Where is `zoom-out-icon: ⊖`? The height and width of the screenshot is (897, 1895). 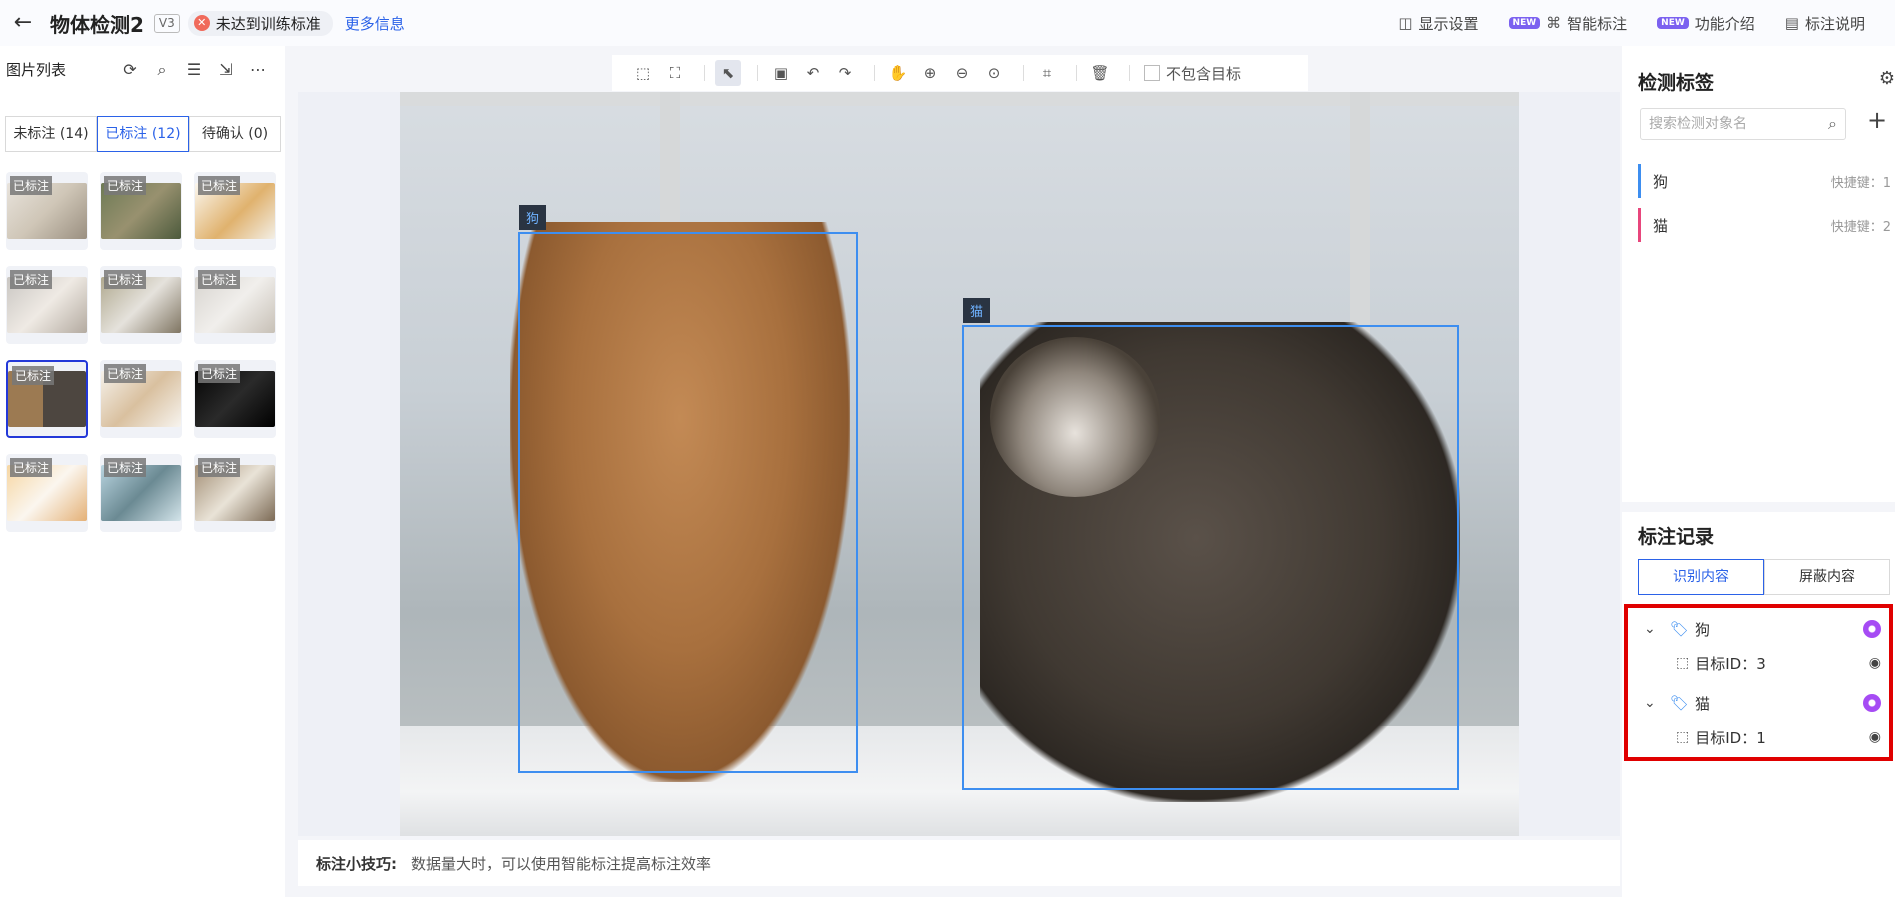 zoom-out-icon: ⊖ is located at coordinates (962, 73).